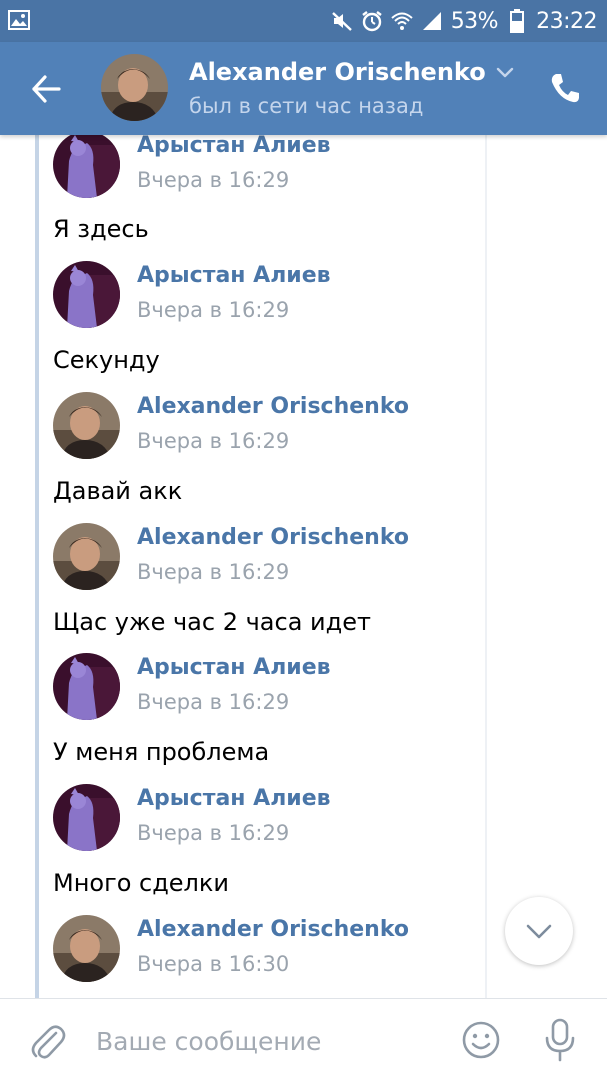  I want to click on clock: 23:22, so click(566, 21).